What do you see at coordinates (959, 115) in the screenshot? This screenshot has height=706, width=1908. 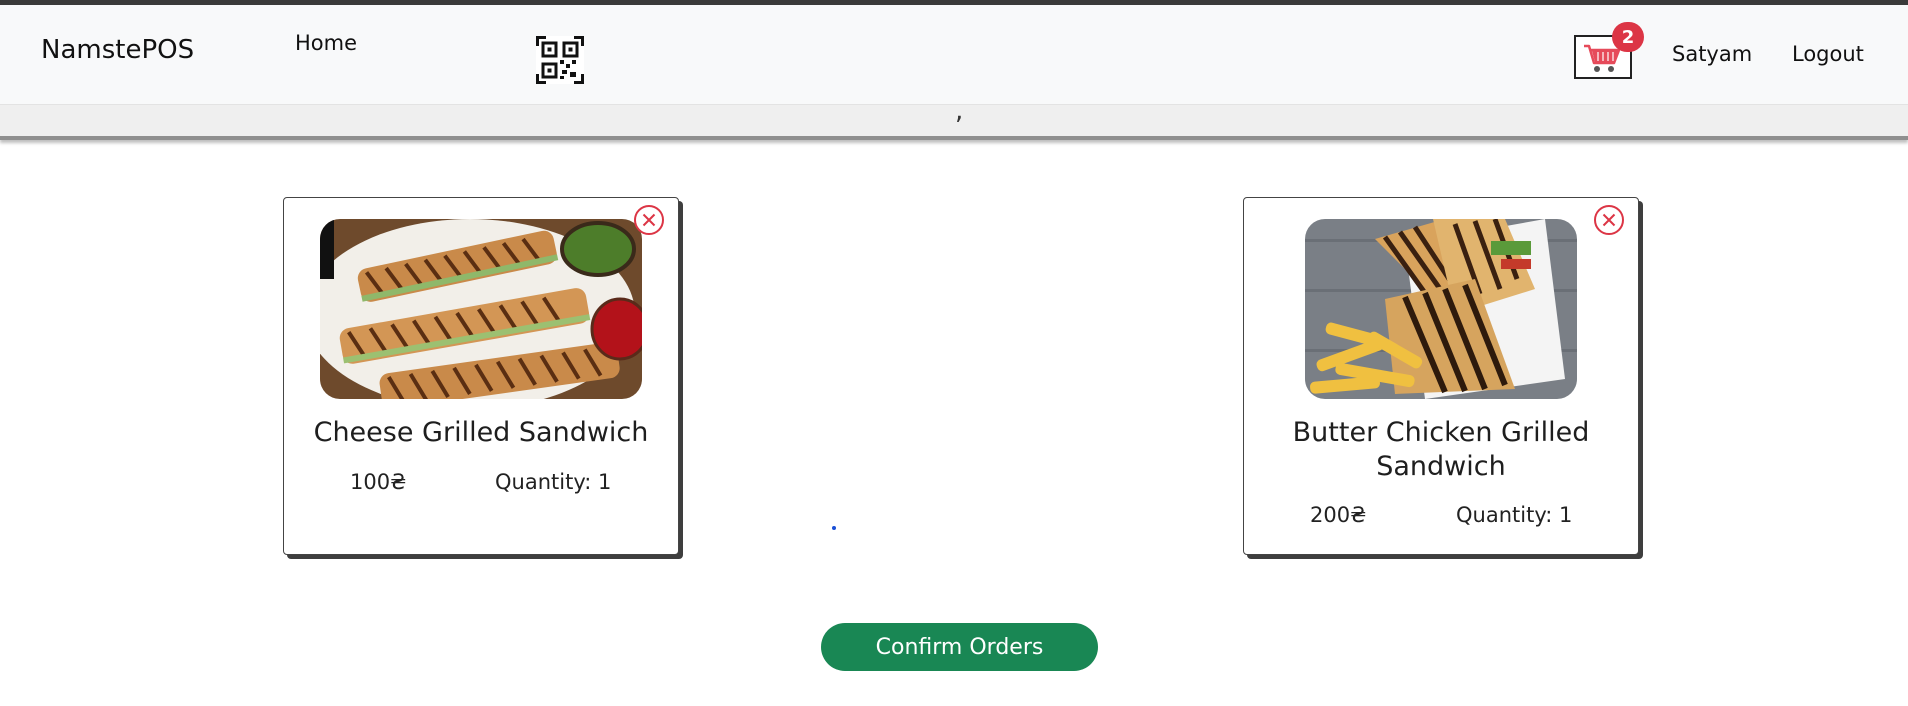 I see `header-glyph: ,` at bounding box center [959, 115].